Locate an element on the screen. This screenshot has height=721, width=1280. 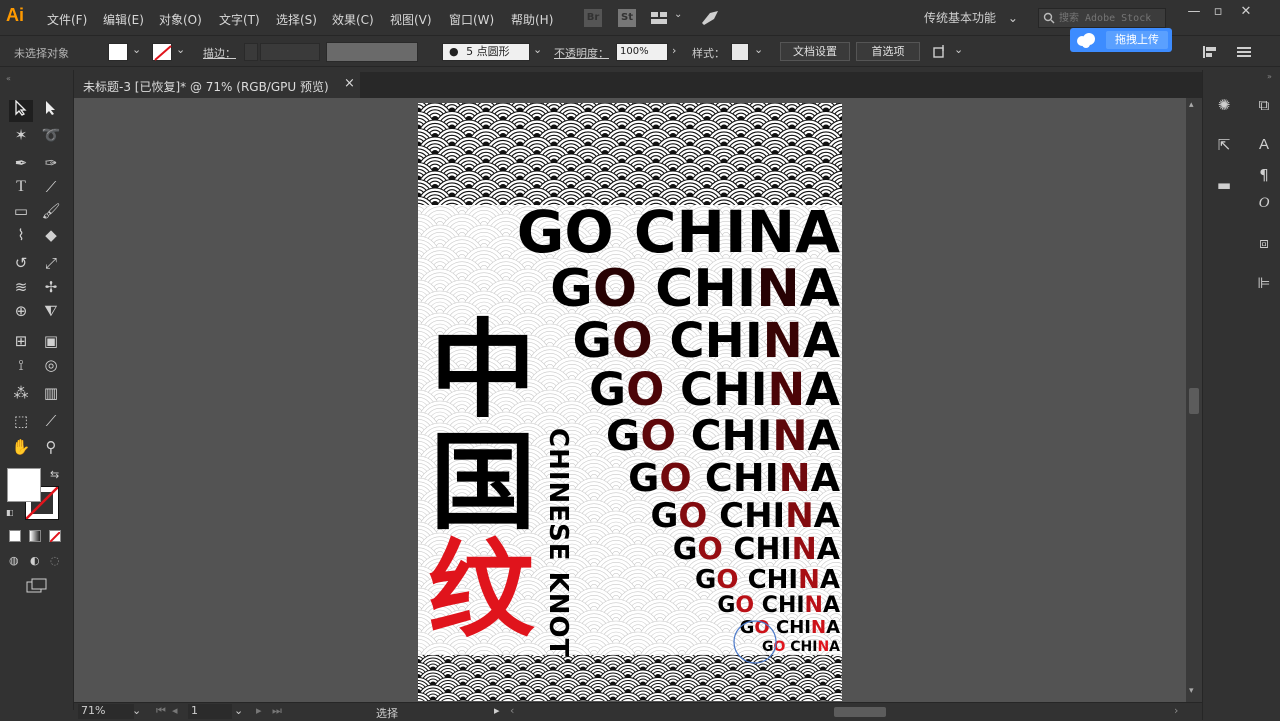
menu-object: 对象(O) is located at coordinates (180, 19).